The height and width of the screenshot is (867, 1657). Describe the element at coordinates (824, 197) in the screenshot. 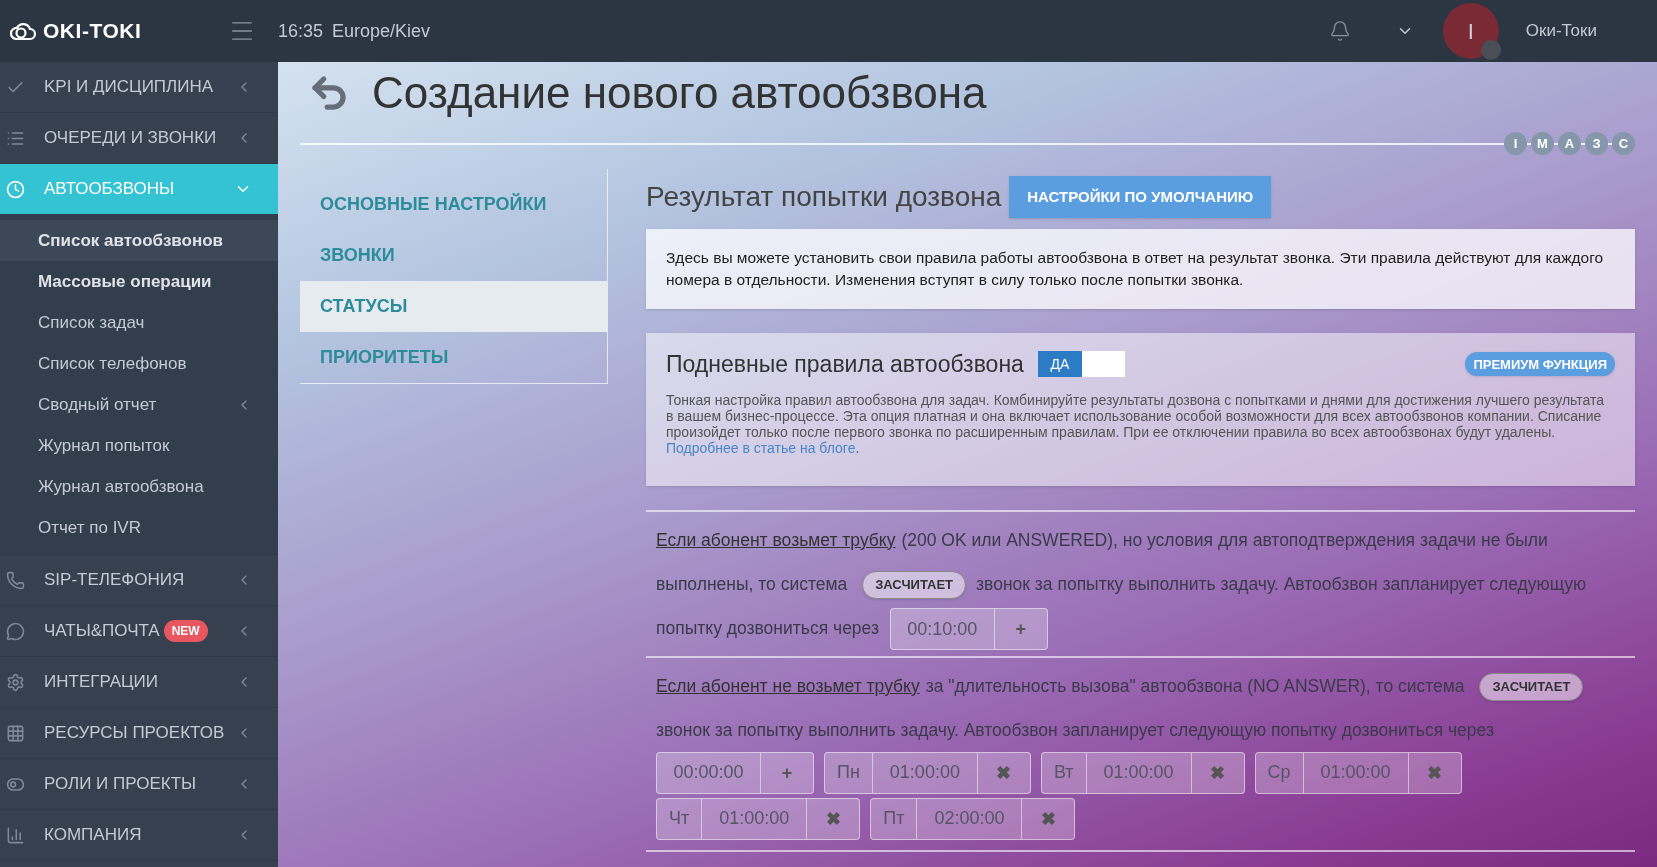

I see `section-title: Результат попытки дозвона` at that location.